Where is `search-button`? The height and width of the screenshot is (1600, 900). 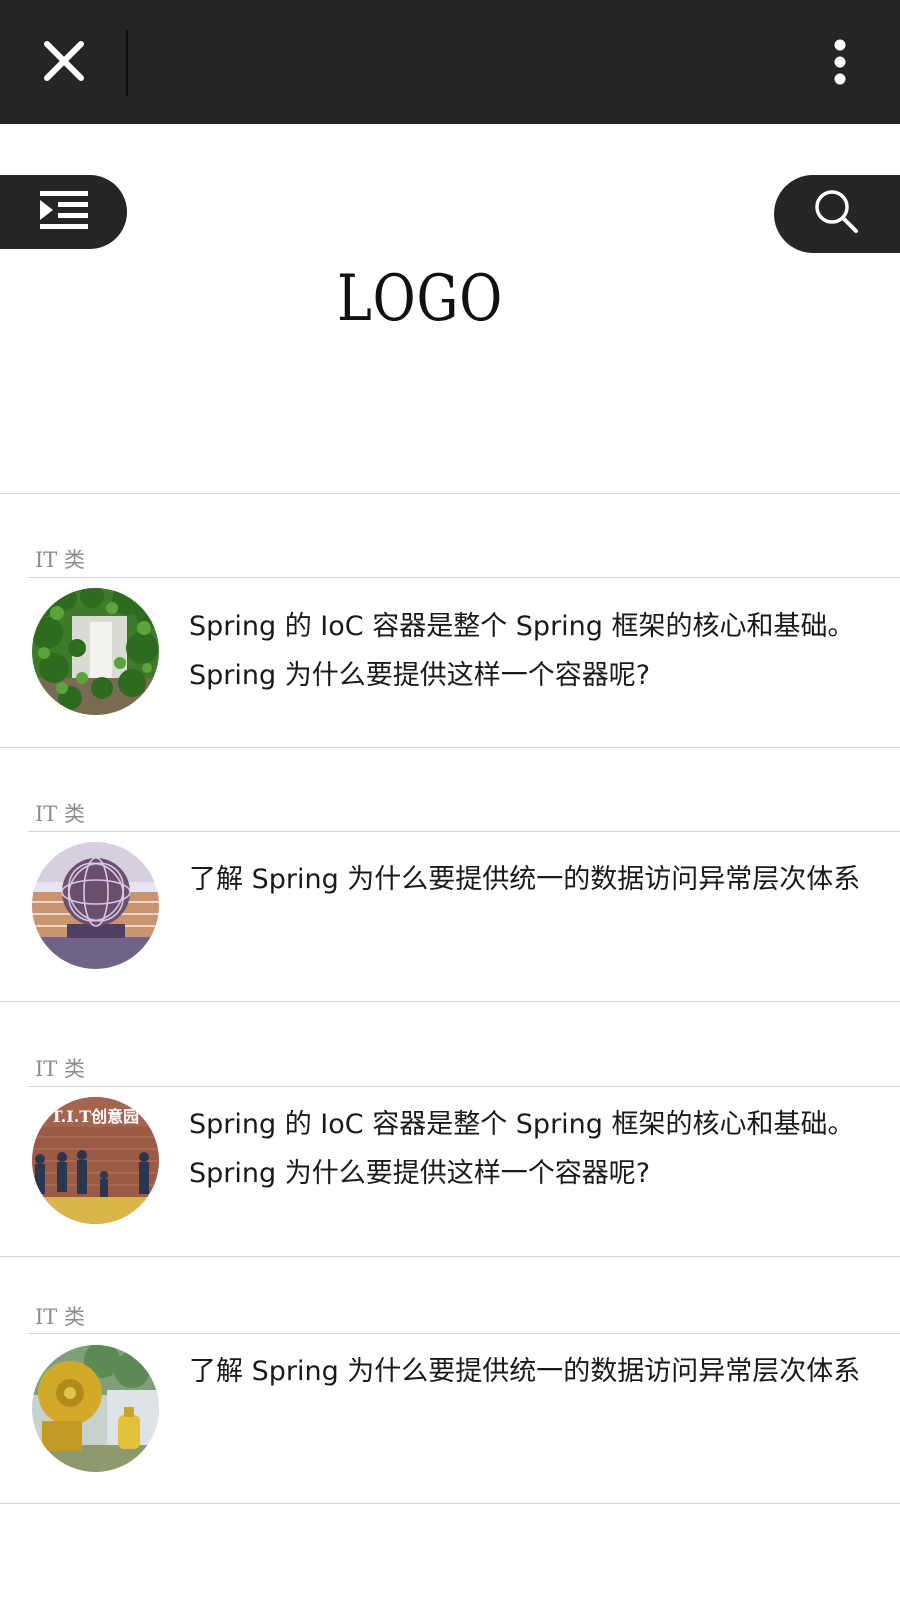 search-button is located at coordinates (837, 214).